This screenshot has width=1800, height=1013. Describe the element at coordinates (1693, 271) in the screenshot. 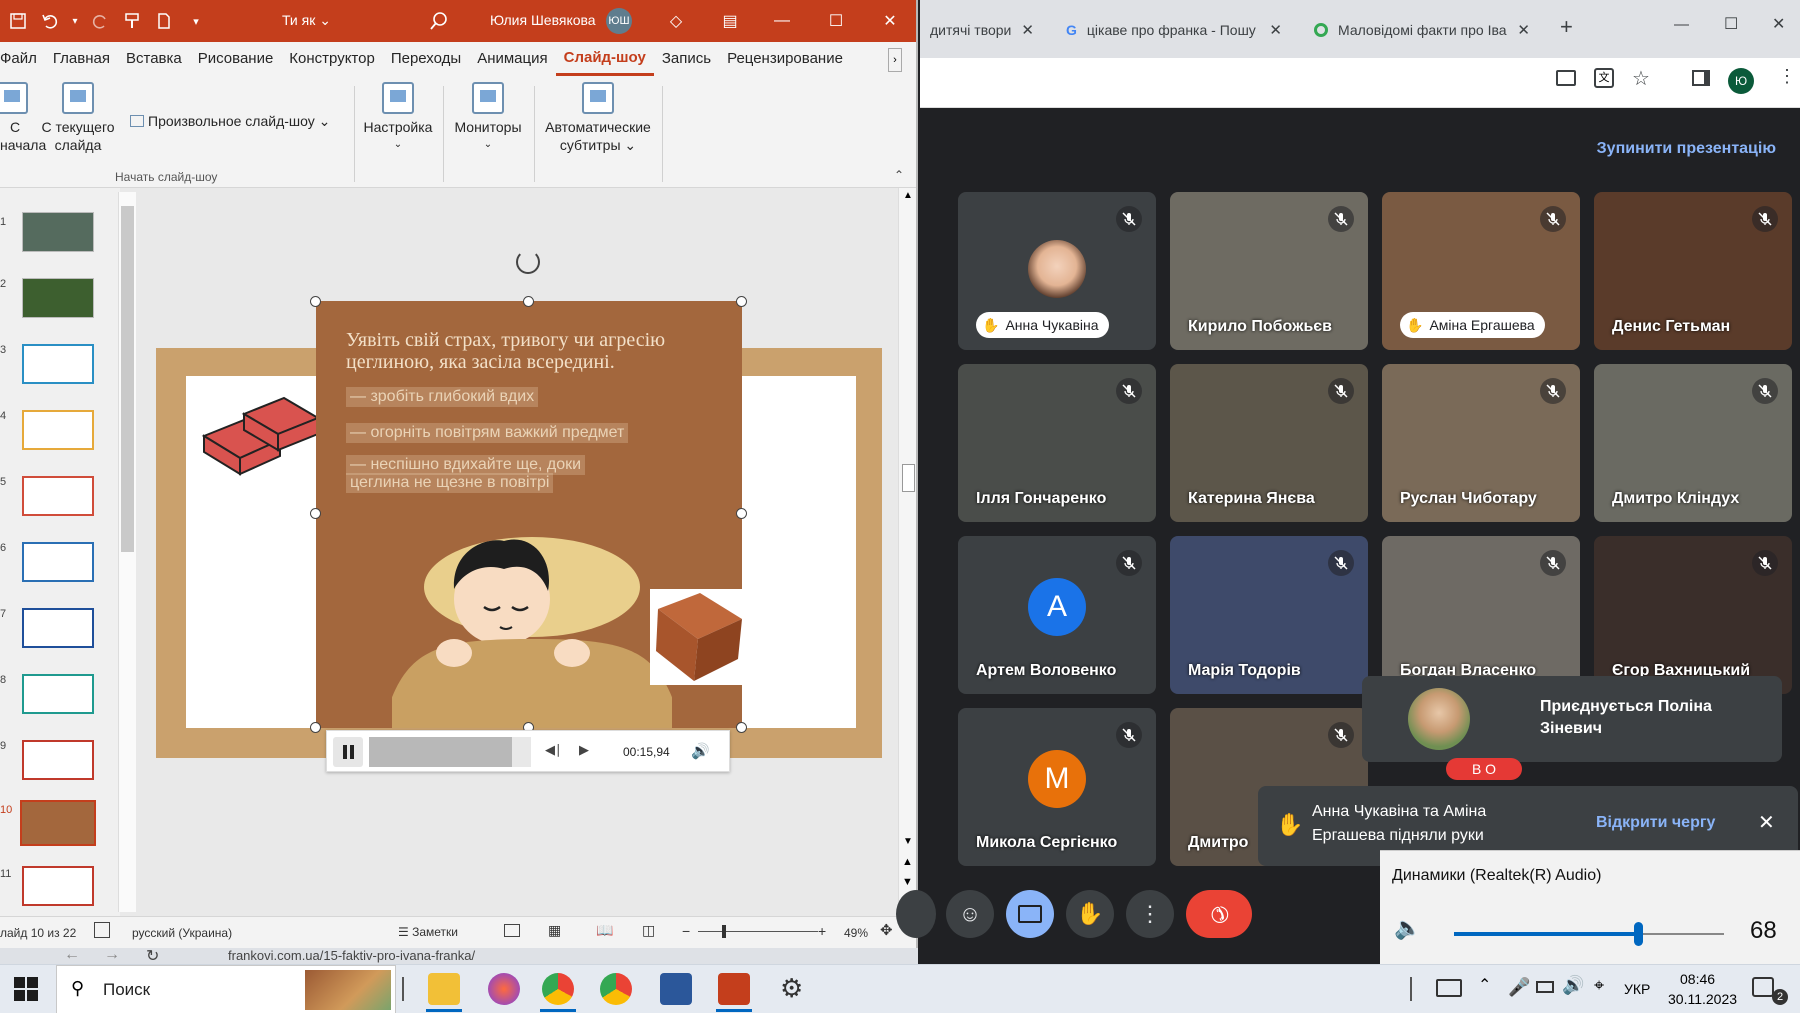

I see `participant-tile: Денис Гетьман` at that location.